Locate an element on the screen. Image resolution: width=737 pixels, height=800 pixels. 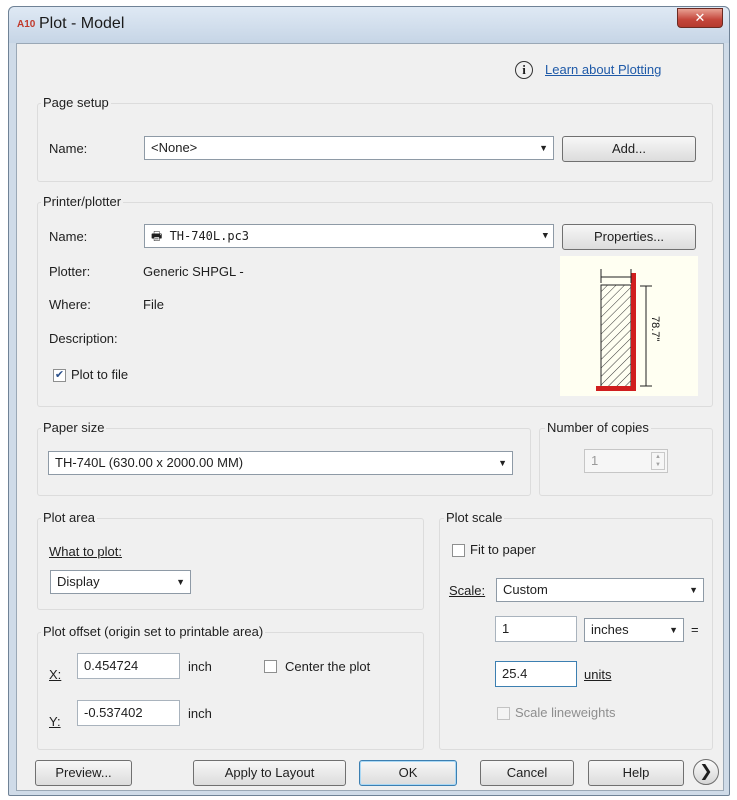
scale-unit-2-label: units is located at coordinates (598, 674).